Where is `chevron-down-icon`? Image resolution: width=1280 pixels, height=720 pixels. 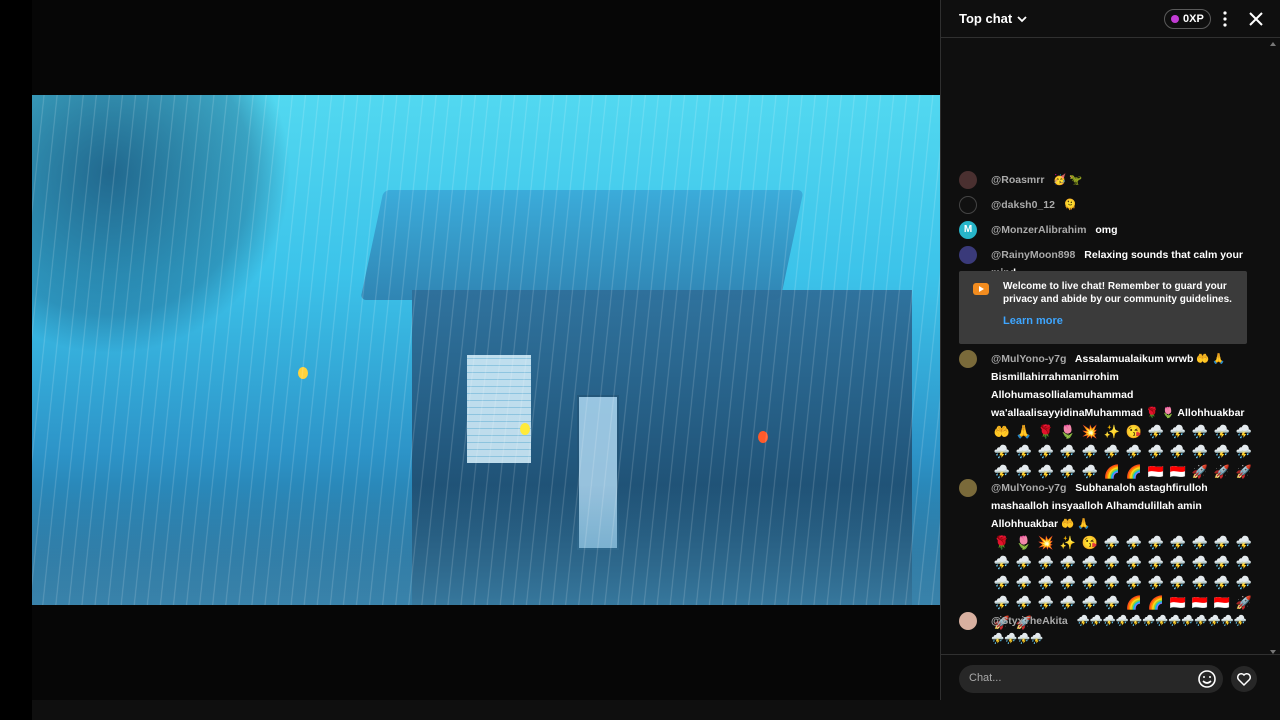
chevron-down-icon is located at coordinates (1022, 18).